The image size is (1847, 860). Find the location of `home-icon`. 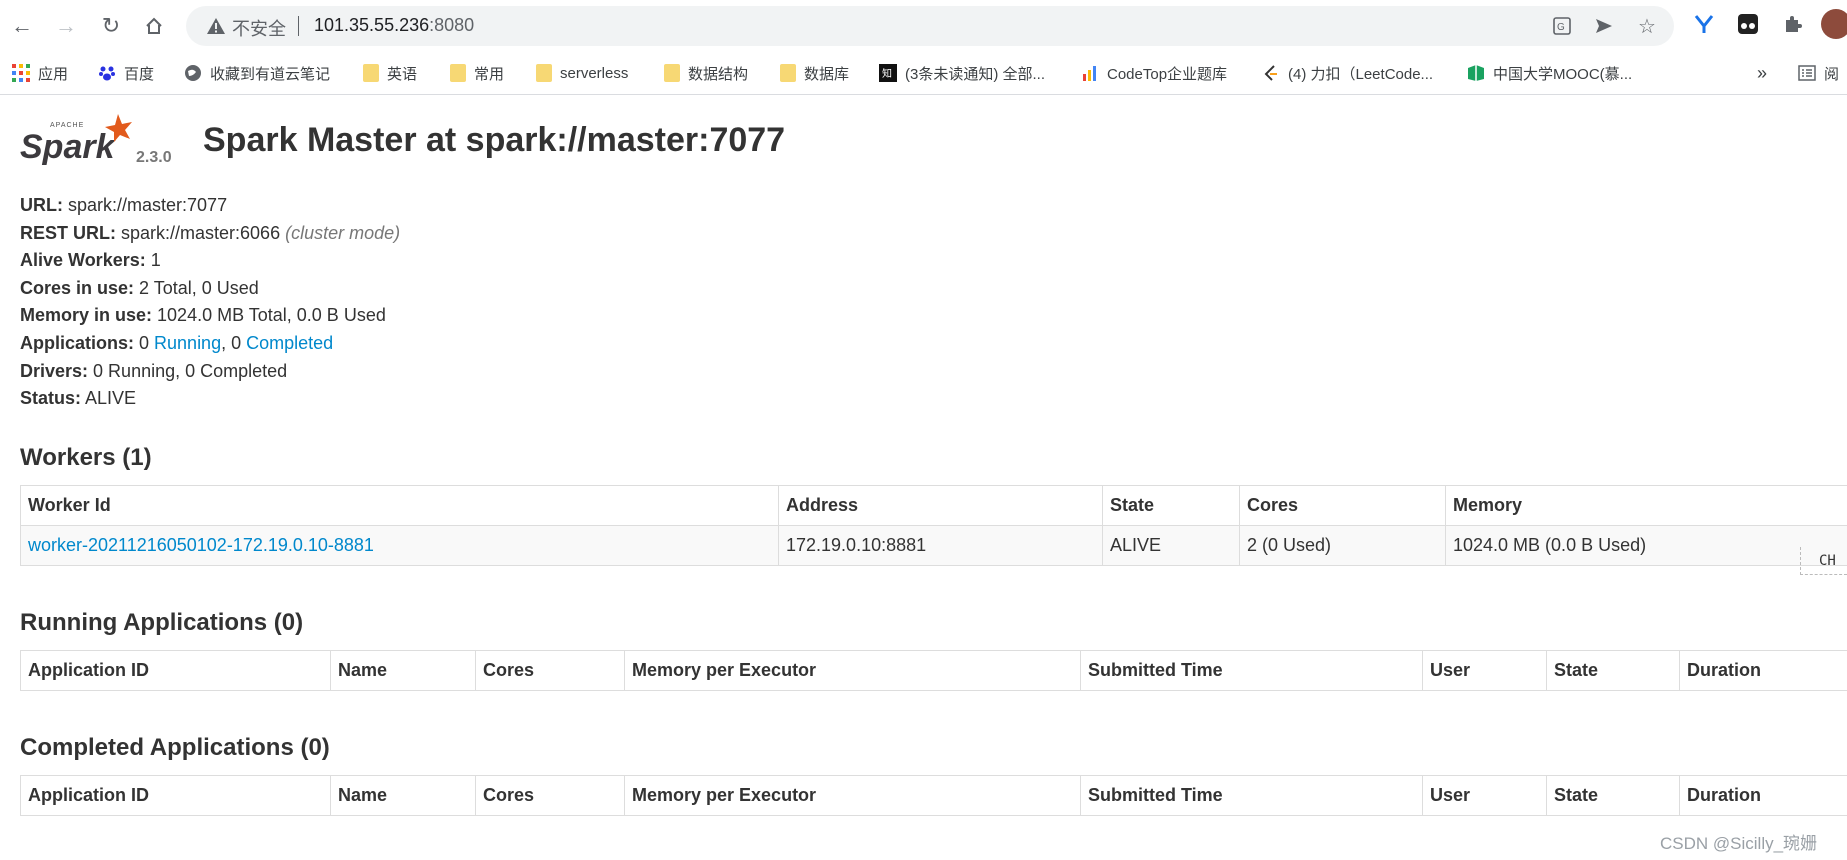

home-icon is located at coordinates (154, 26).